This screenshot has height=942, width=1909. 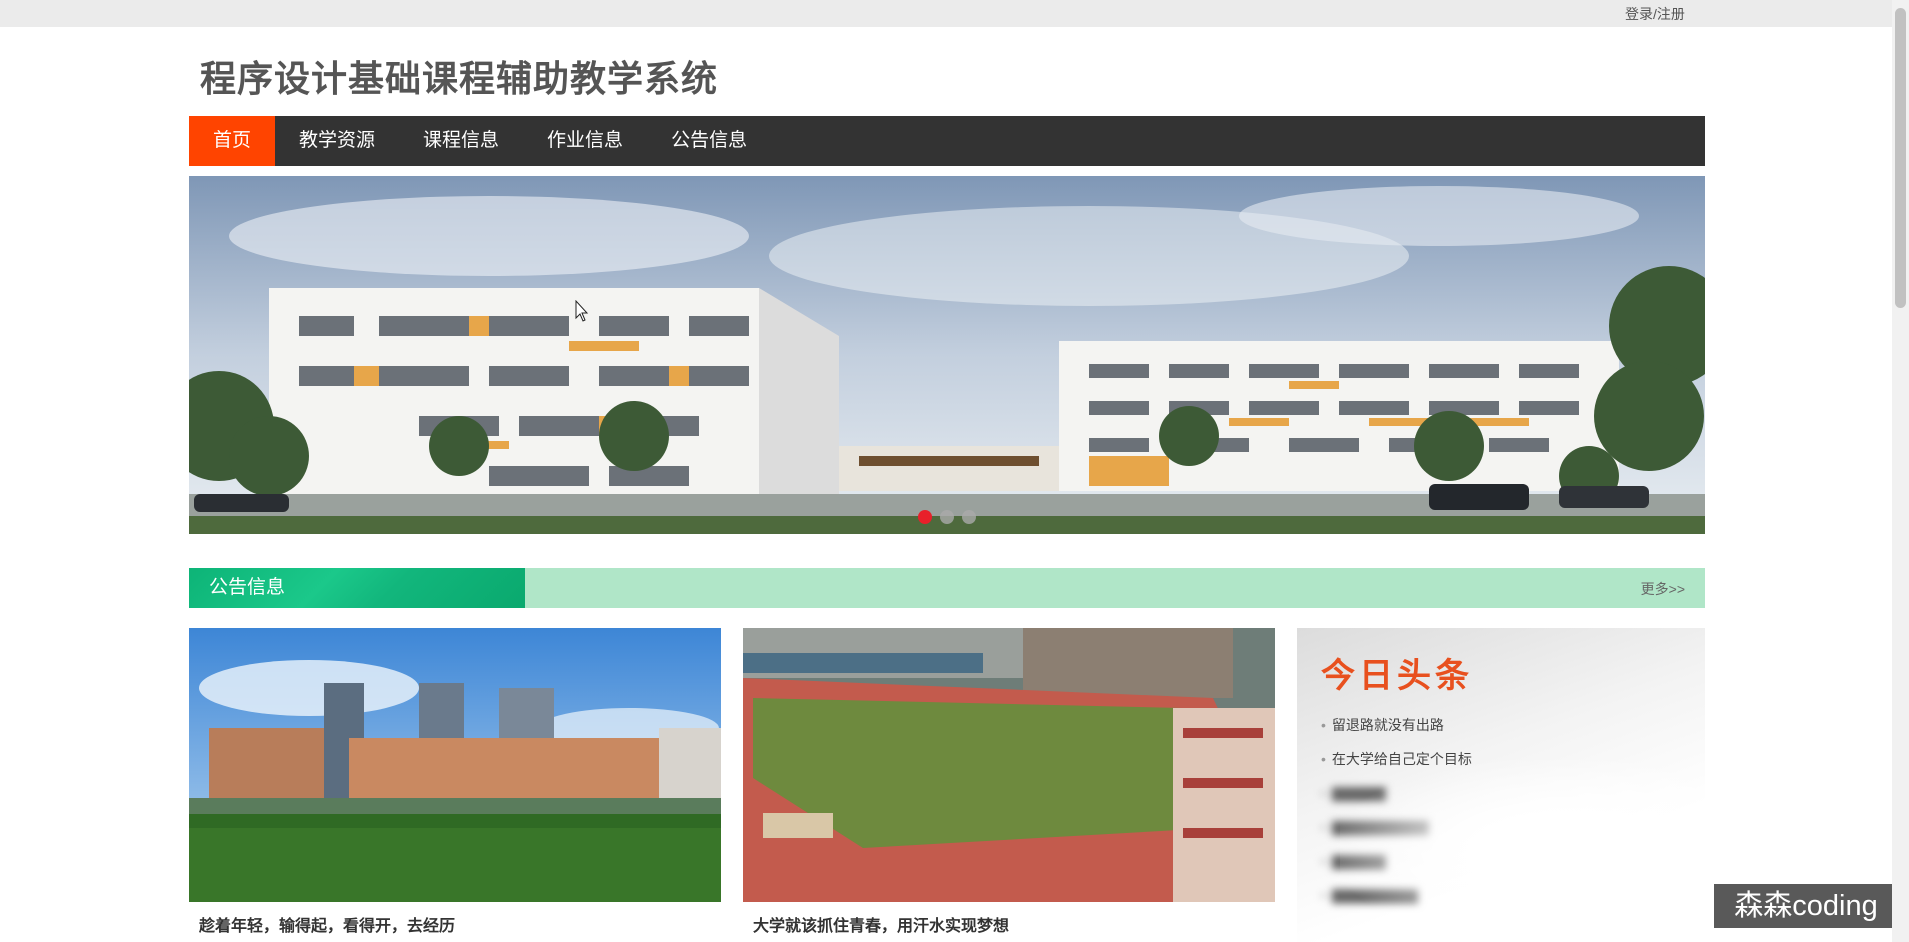 I want to click on news-card: 趁着年轻，输得起，看得开，去经历, so click(x=455, y=782).